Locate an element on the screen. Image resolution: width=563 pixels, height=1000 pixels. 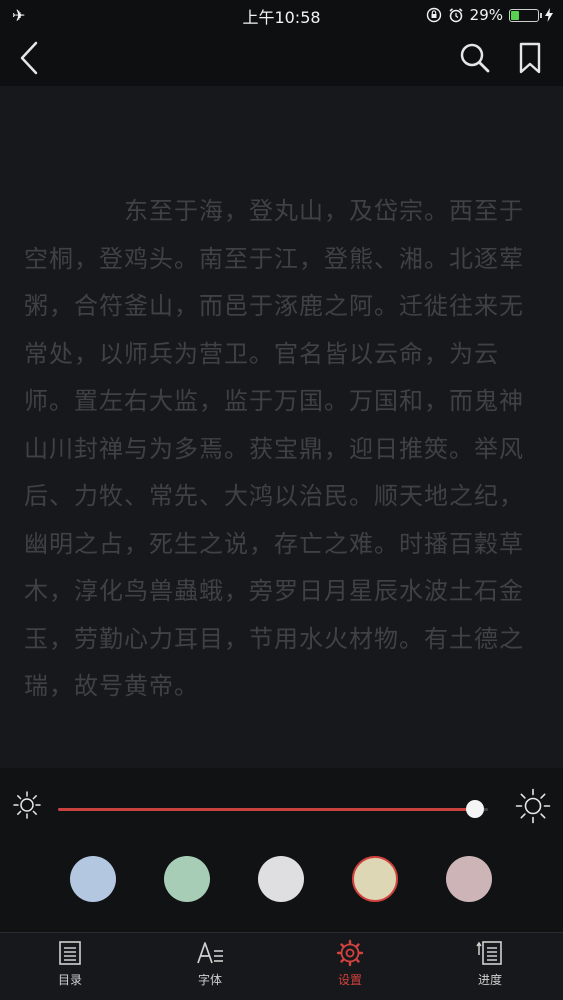
search-icon is located at coordinates (475, 58).